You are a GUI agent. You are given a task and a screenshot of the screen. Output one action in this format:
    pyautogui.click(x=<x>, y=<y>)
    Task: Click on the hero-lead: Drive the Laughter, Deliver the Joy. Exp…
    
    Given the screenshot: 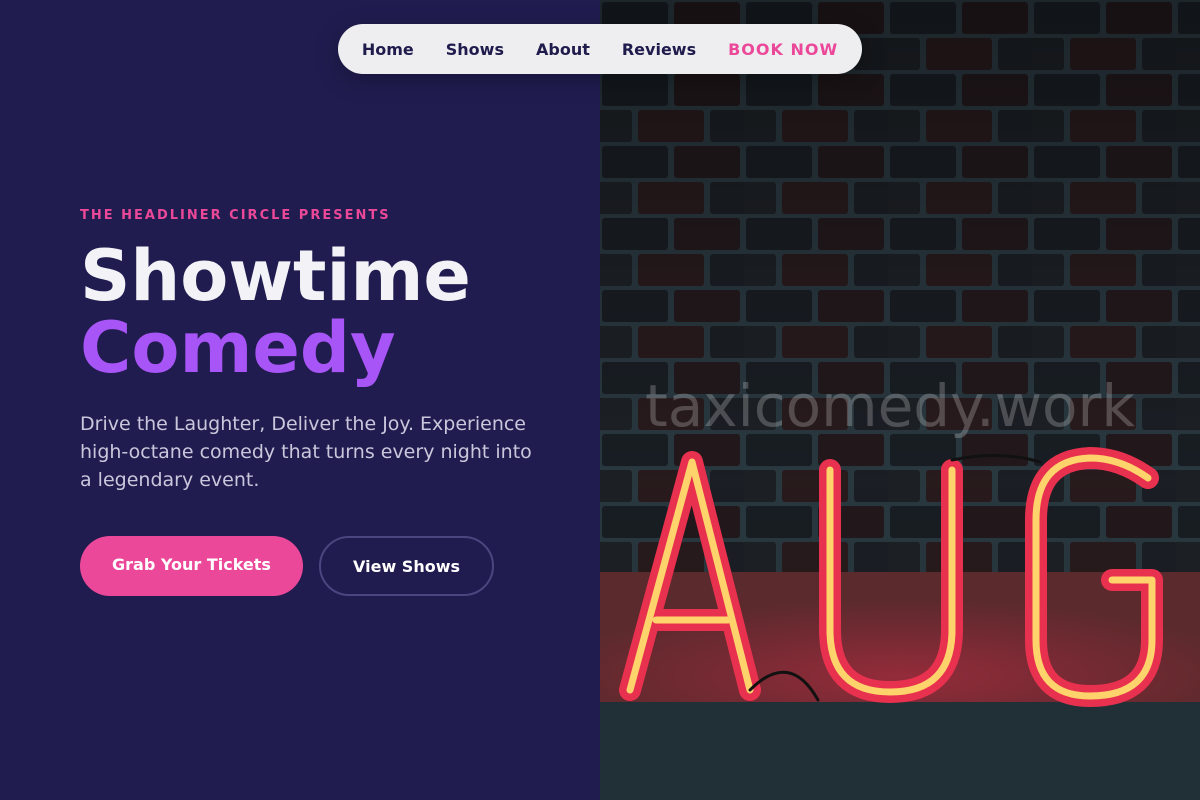 What is the action you would take?
    pyautogui.click(x=306, y=452)
    